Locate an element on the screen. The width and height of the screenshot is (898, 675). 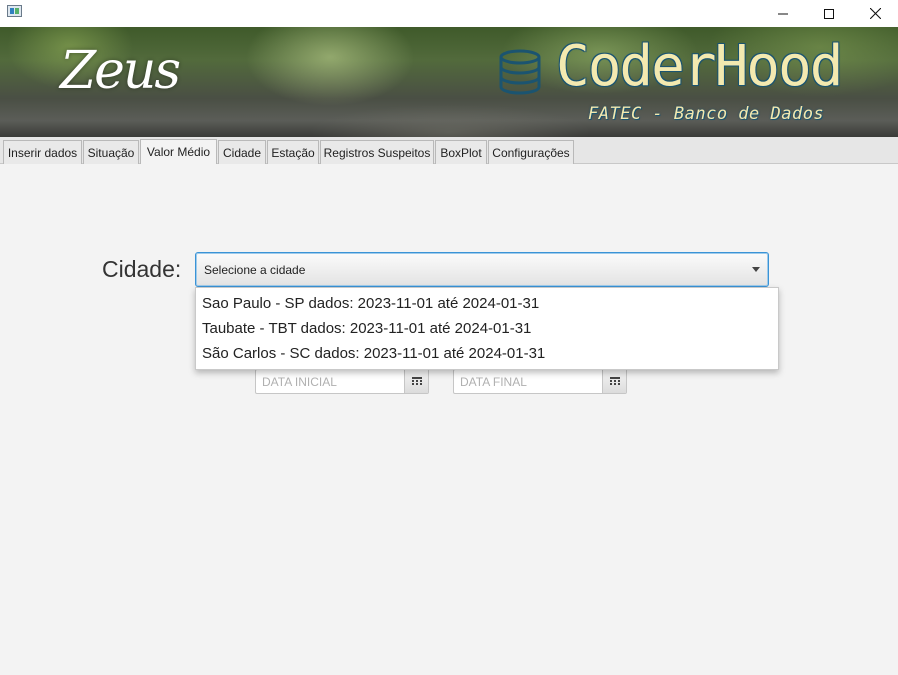
maximize-icon is located at coordinates (829, 13).